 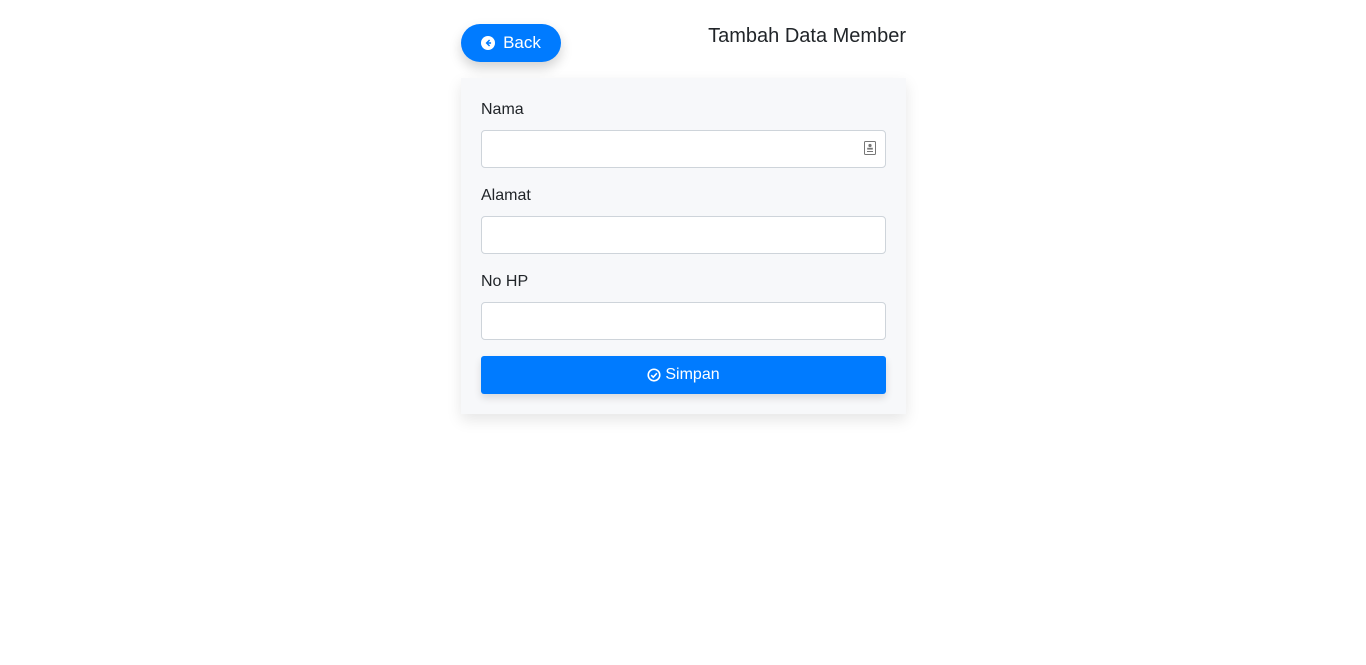 I want to click on nama-input, so click(x=683, y=149).